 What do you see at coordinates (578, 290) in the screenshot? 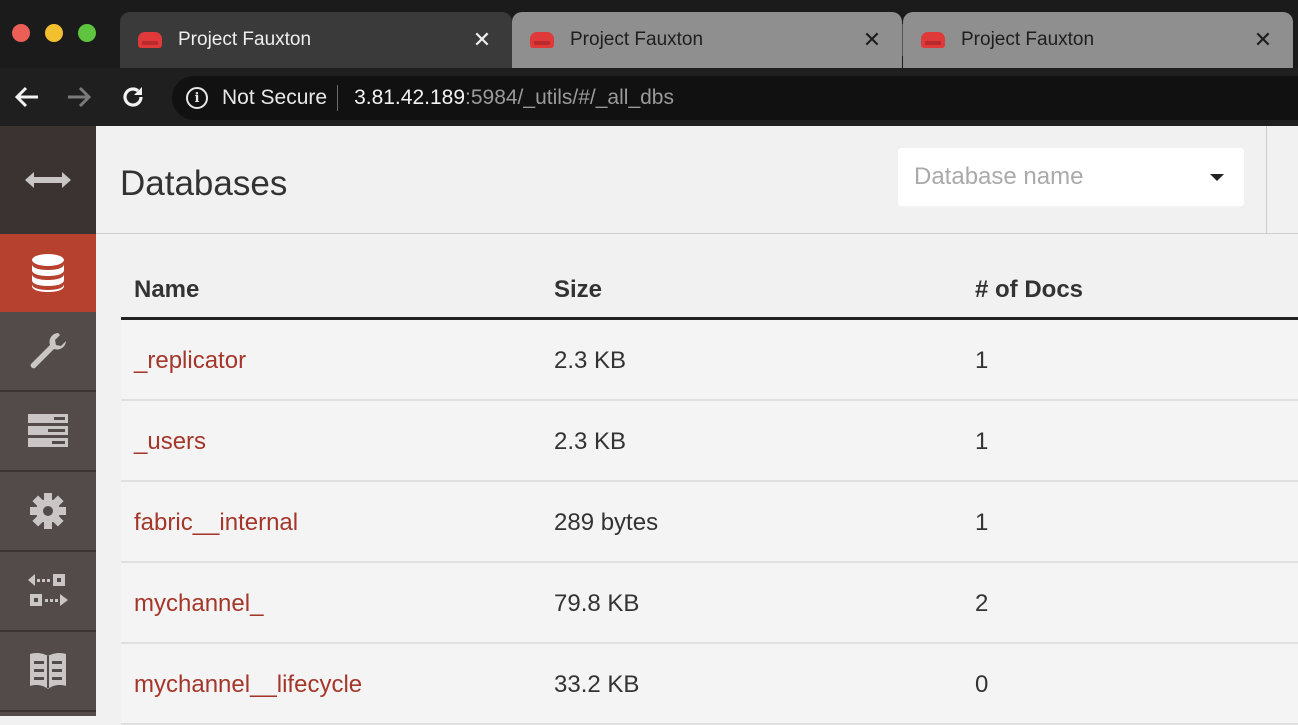
I see `column-header-size: Size` at bounding box center [578, 290].